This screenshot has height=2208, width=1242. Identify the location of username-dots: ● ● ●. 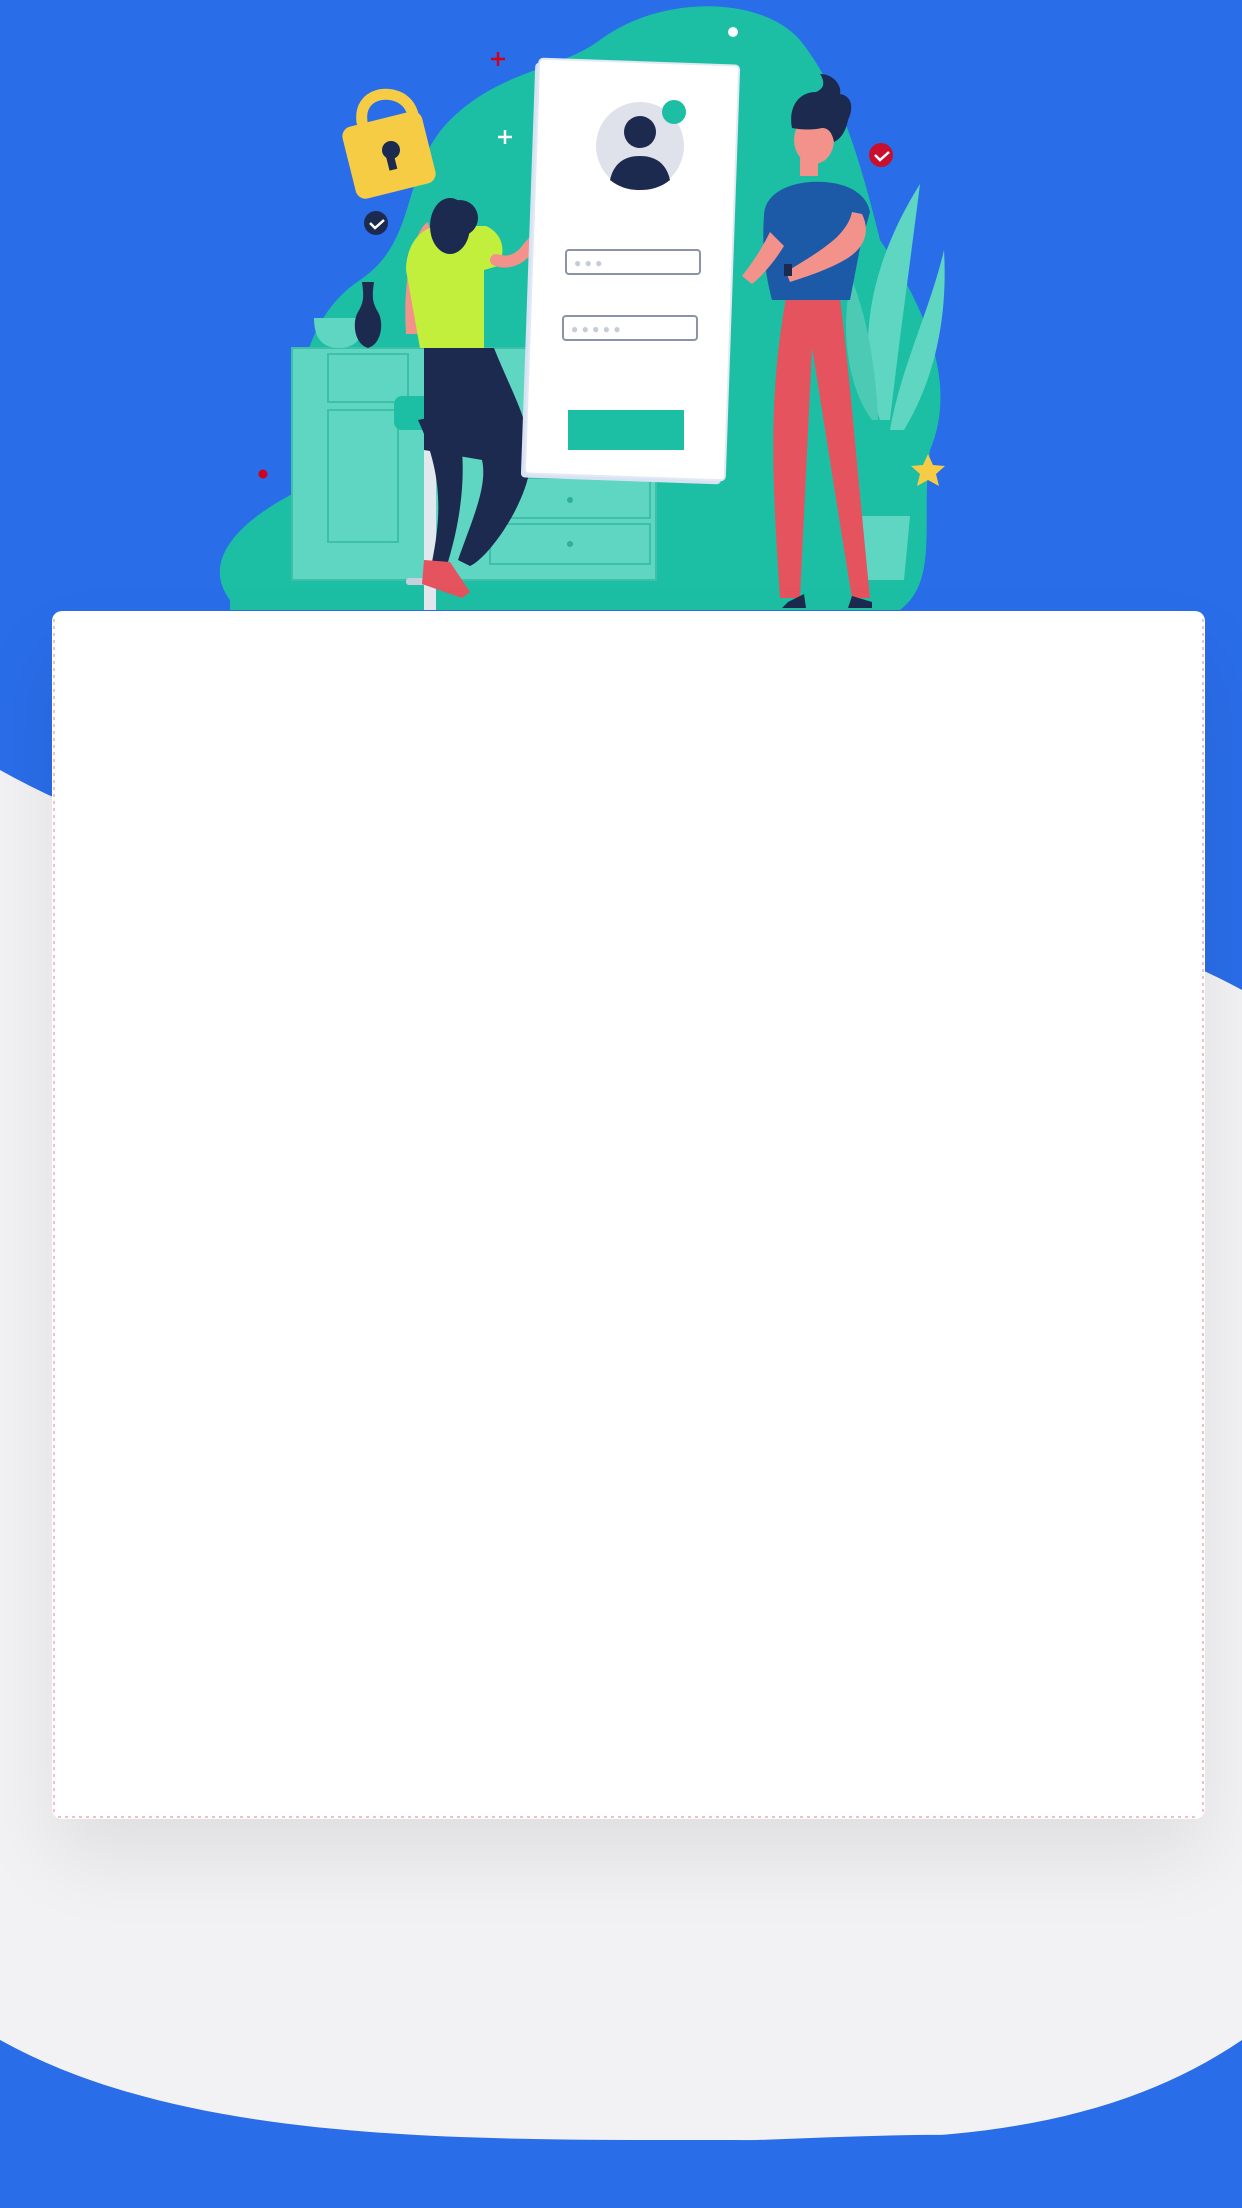
(588, 263).